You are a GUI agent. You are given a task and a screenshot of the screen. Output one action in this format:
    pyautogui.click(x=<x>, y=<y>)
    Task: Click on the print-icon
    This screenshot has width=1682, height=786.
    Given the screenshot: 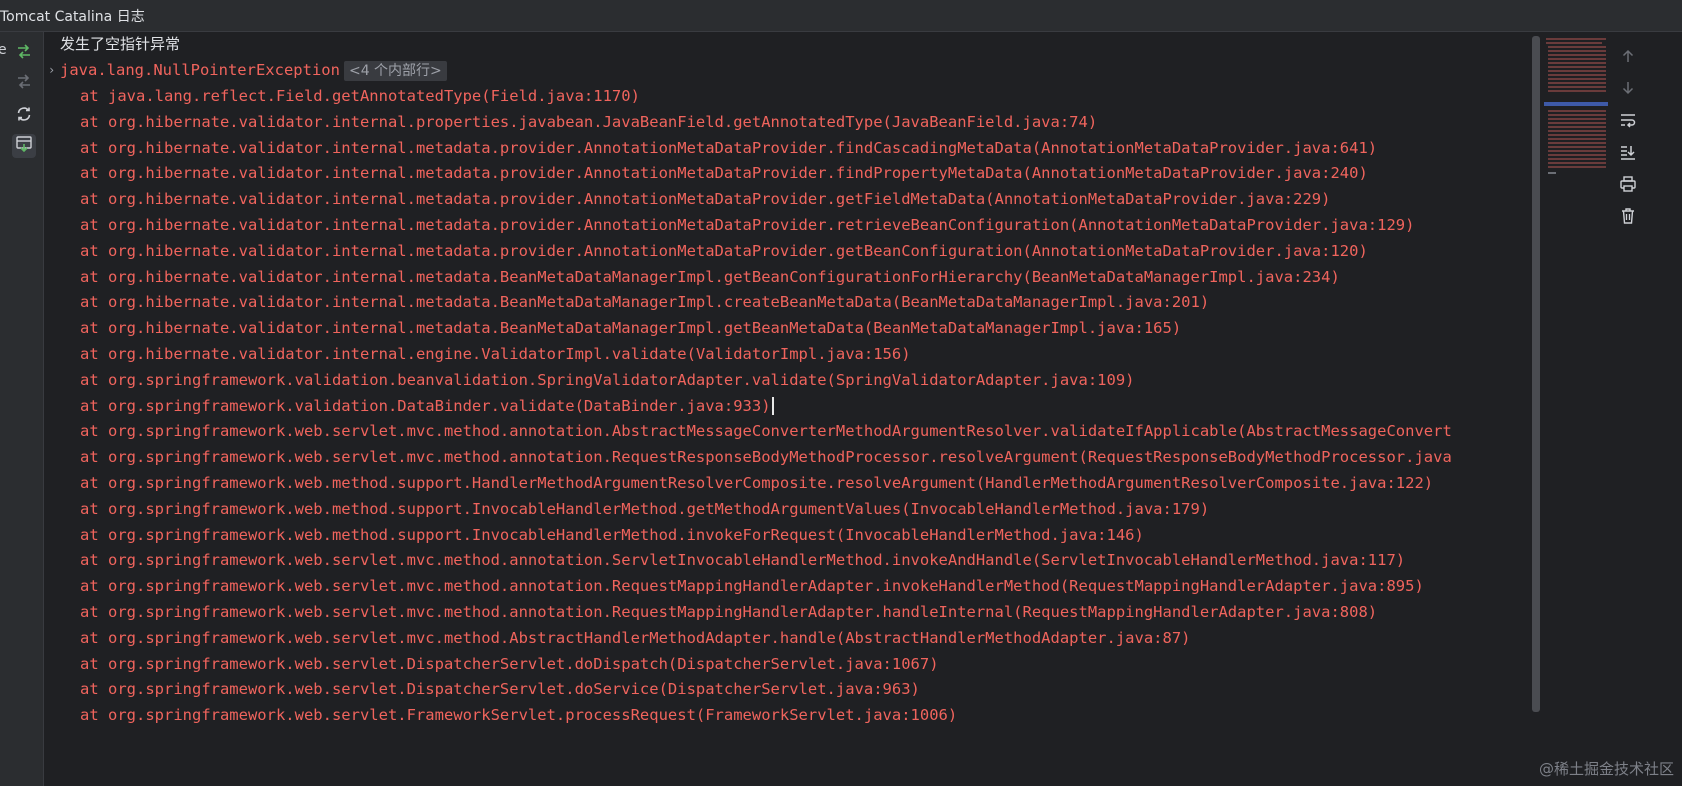 What is the action you would take?
    pyautogui.click(x=1628, y=186)
    